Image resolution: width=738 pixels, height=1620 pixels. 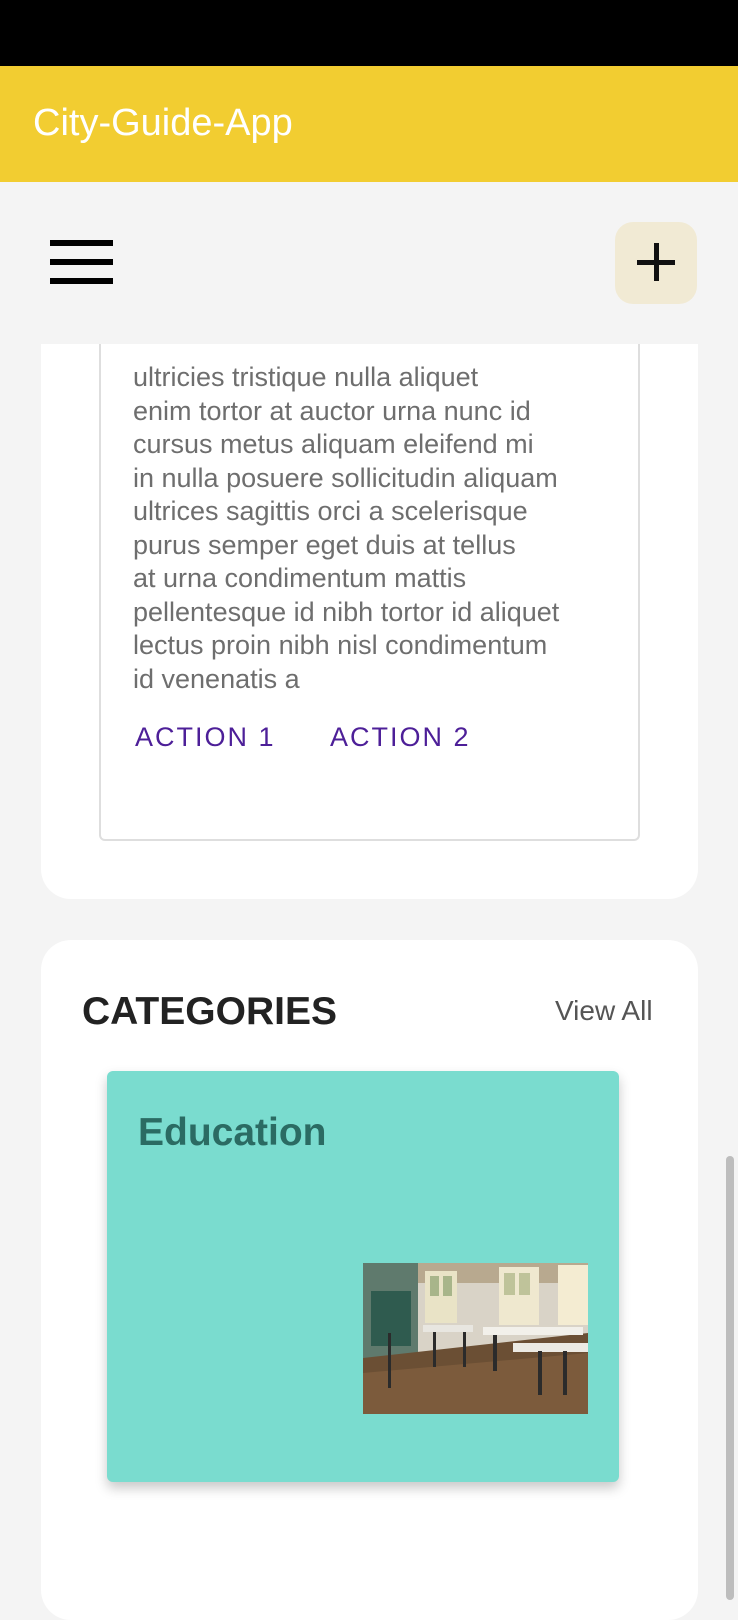 What do you see at coordinates (306, 377) in the screenshot?
I see `text-line: ultricies tristique nulla aliquet` at bounding box center [306, 377].